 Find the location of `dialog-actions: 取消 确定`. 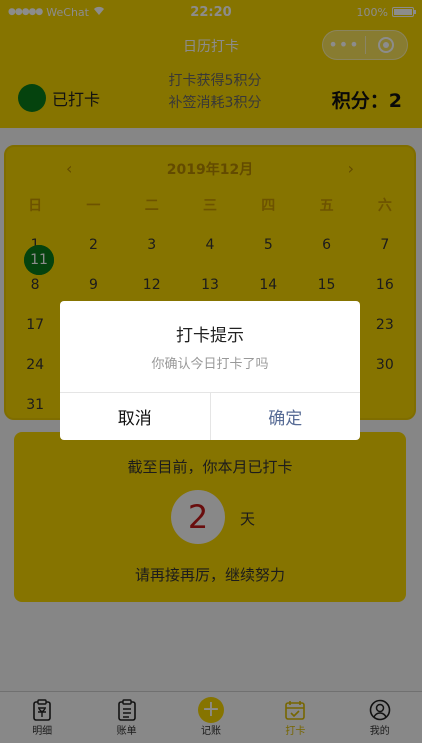

dialog-actions: 取消 确定 is located at coordinates (210, 416).